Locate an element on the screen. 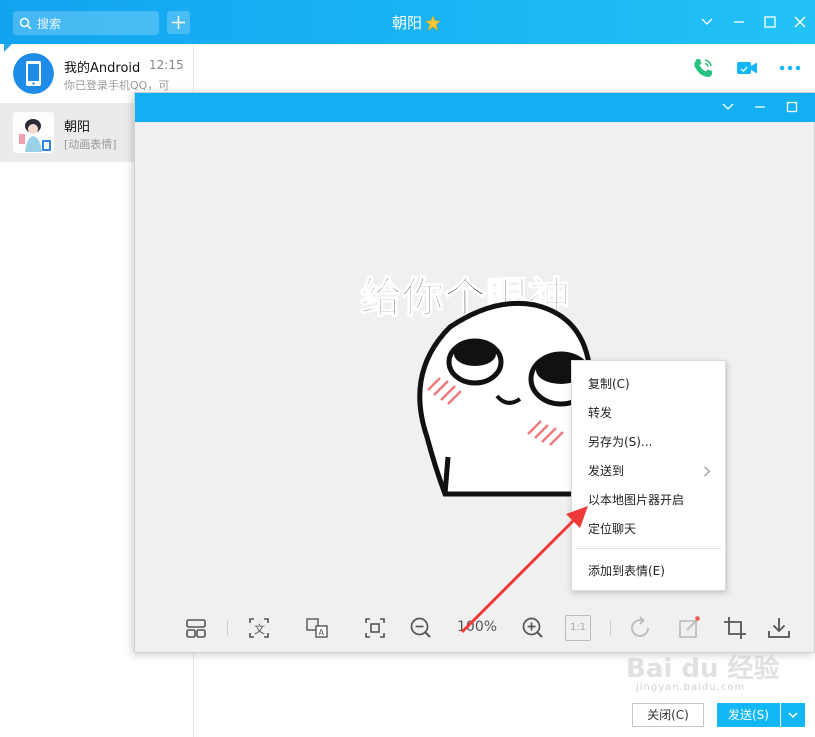  svg-text: 文 is located at coordinates (259, 629).